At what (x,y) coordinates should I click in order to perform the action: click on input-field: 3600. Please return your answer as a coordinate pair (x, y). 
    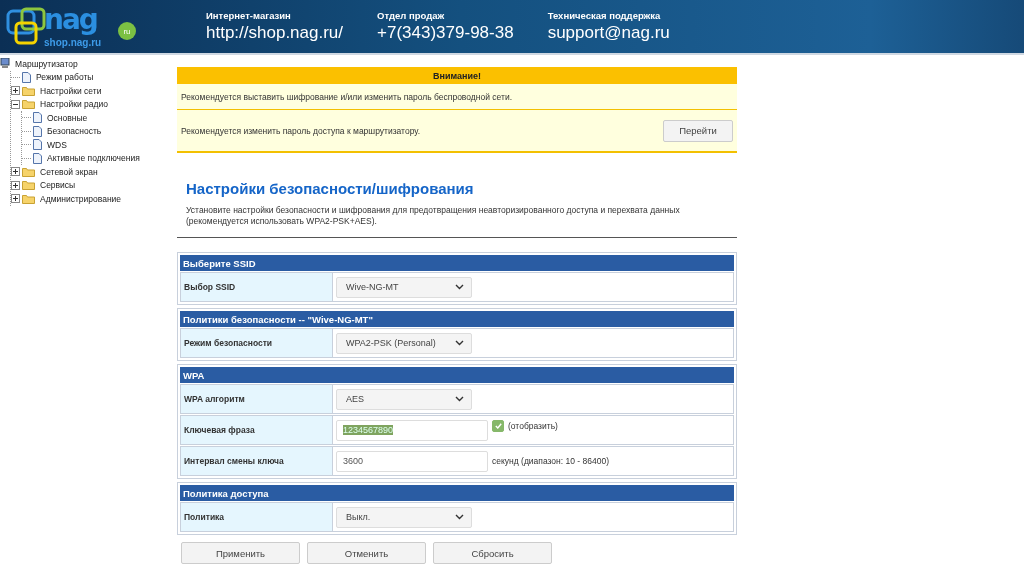
    Looking at the image, I should click on (412, 461).